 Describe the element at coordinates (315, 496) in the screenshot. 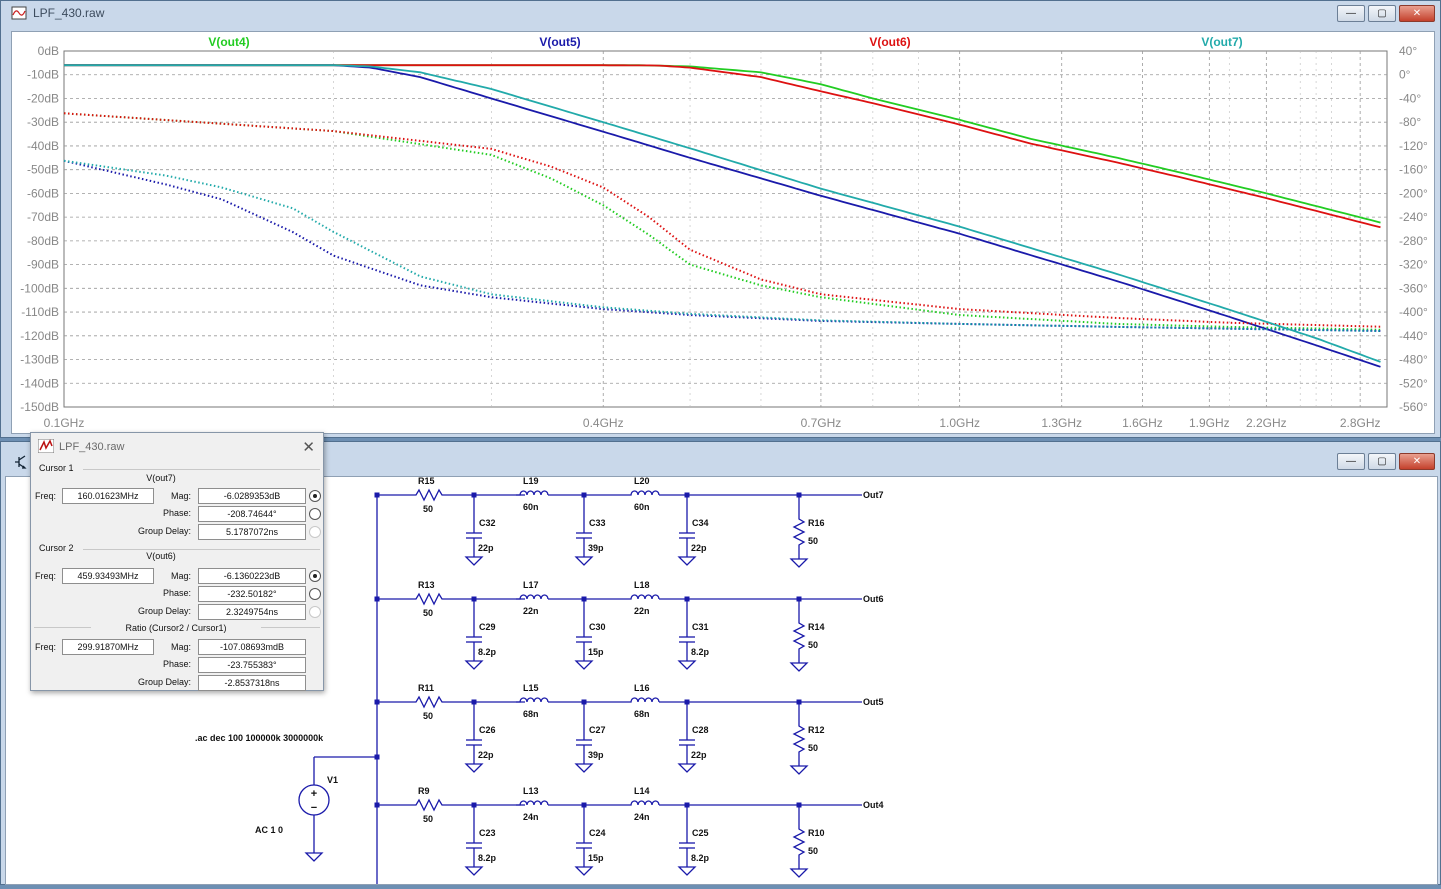

I see `cursor1-mag-radio` at that location.